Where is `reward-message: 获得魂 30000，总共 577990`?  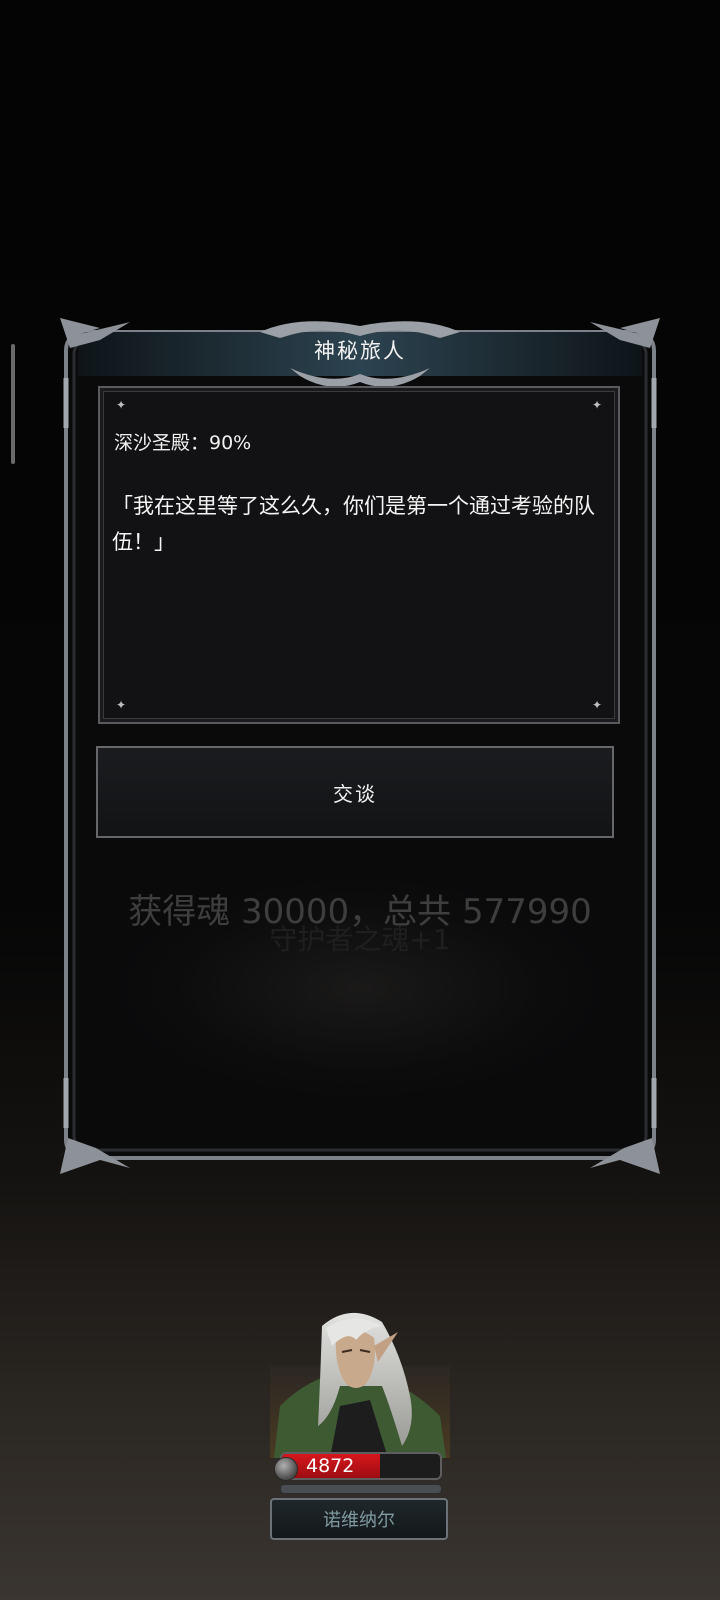
reward-message: 获得魂 30000，总共 577990 is located at coordinates (360, 912).